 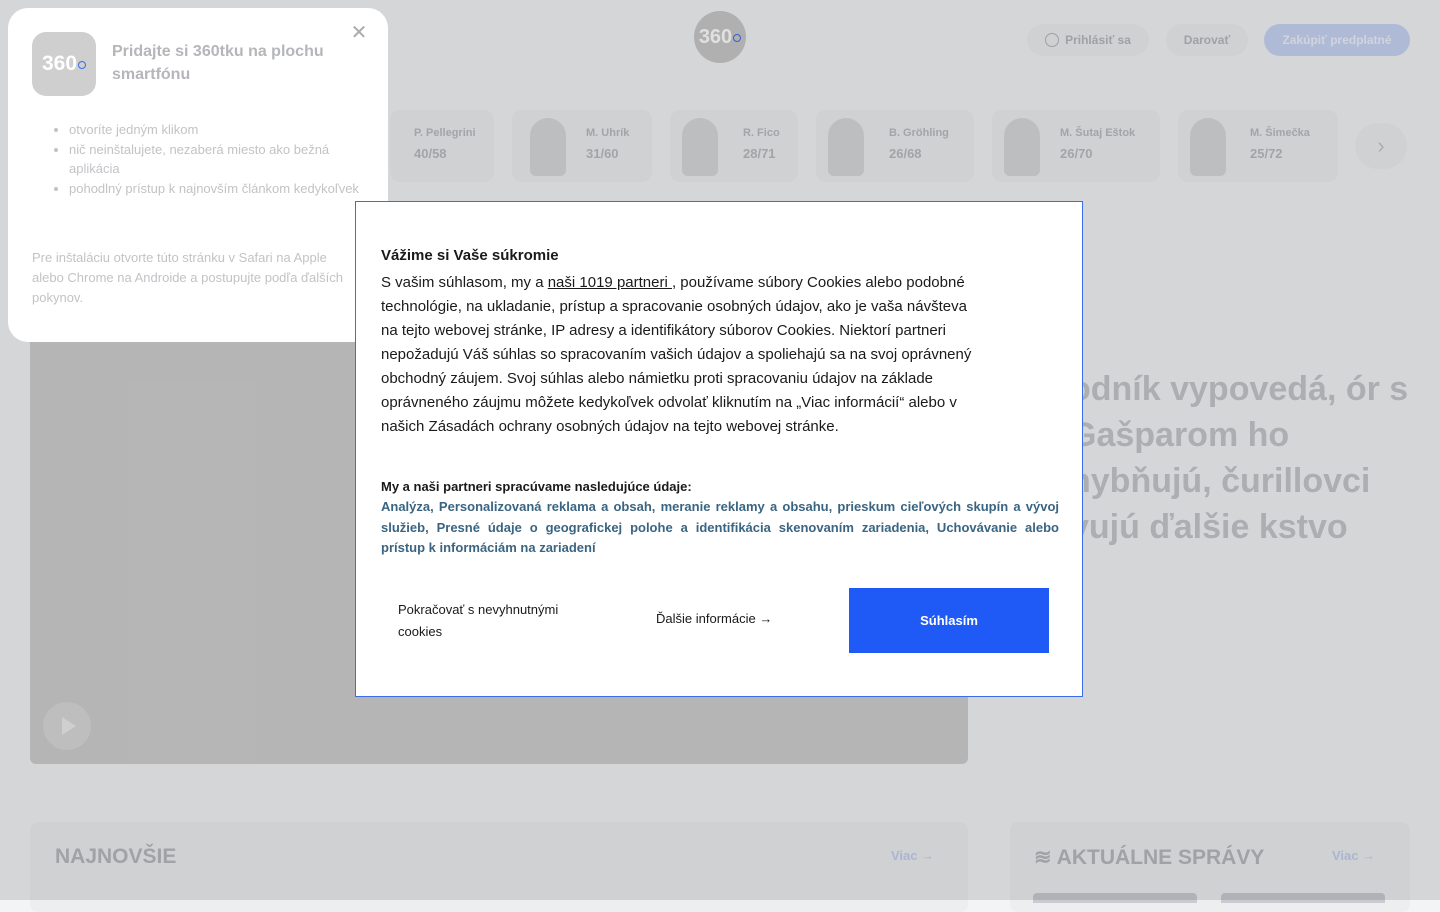 What do you see at coordinates (470, 255) in the screenshot?
I see `cookie-title: Vážime si Vaše súkromie` at bounding box center [470, 255].